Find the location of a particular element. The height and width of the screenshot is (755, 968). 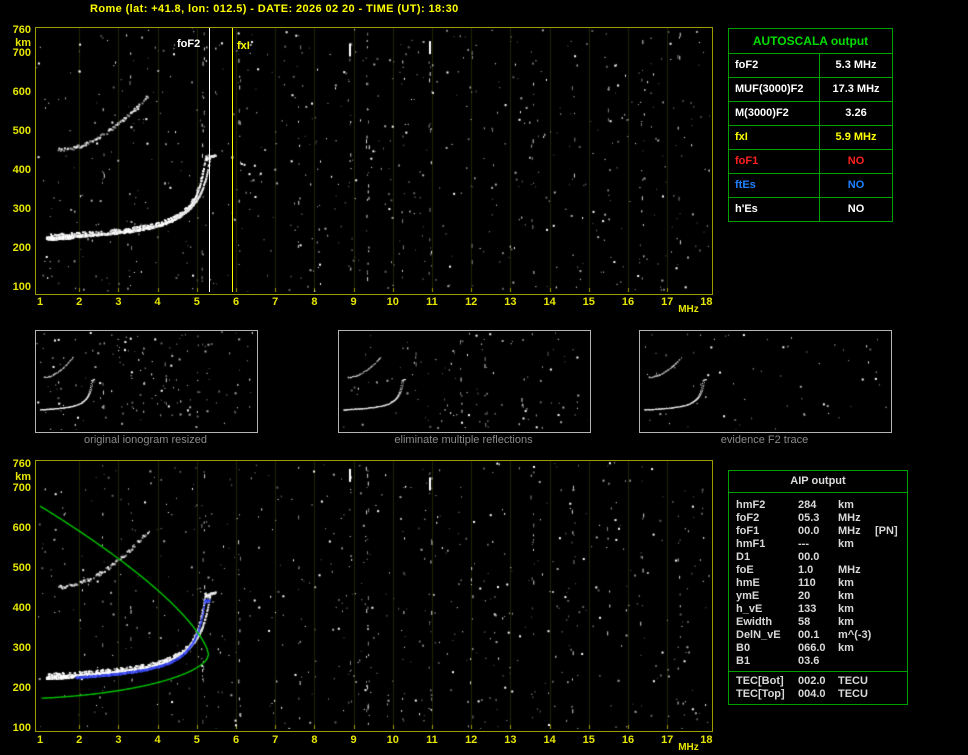

x-tick-top-14: 14 is located at coordinates (549, 302).